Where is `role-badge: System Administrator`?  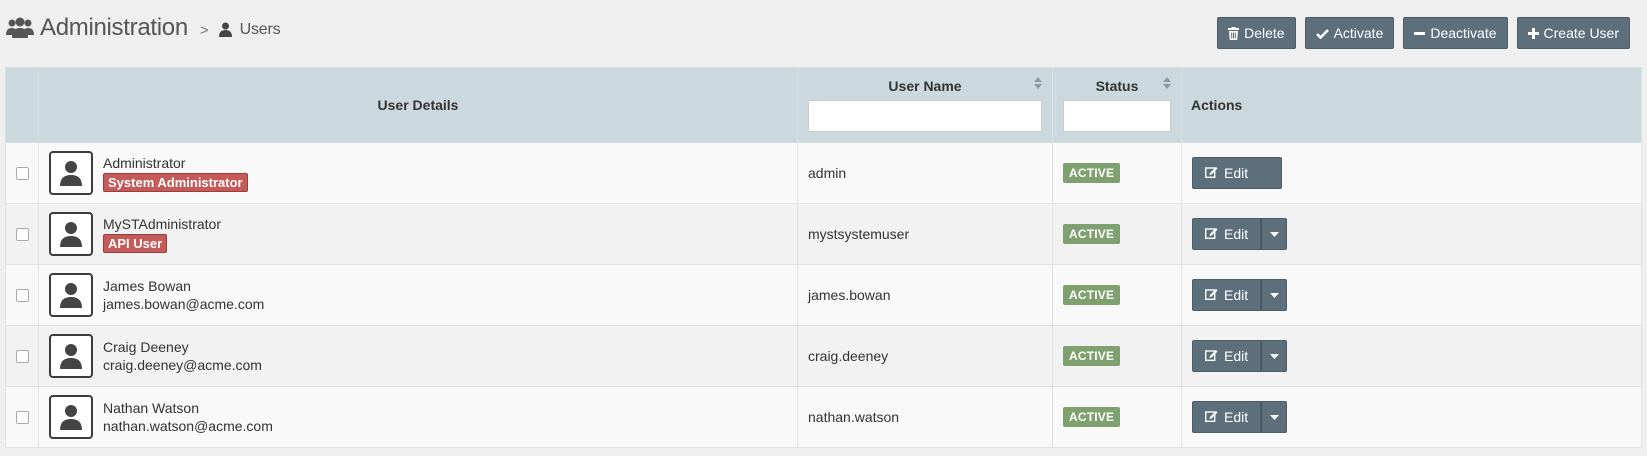 role-badge: System Administrator is located at coordinates (175, 182).